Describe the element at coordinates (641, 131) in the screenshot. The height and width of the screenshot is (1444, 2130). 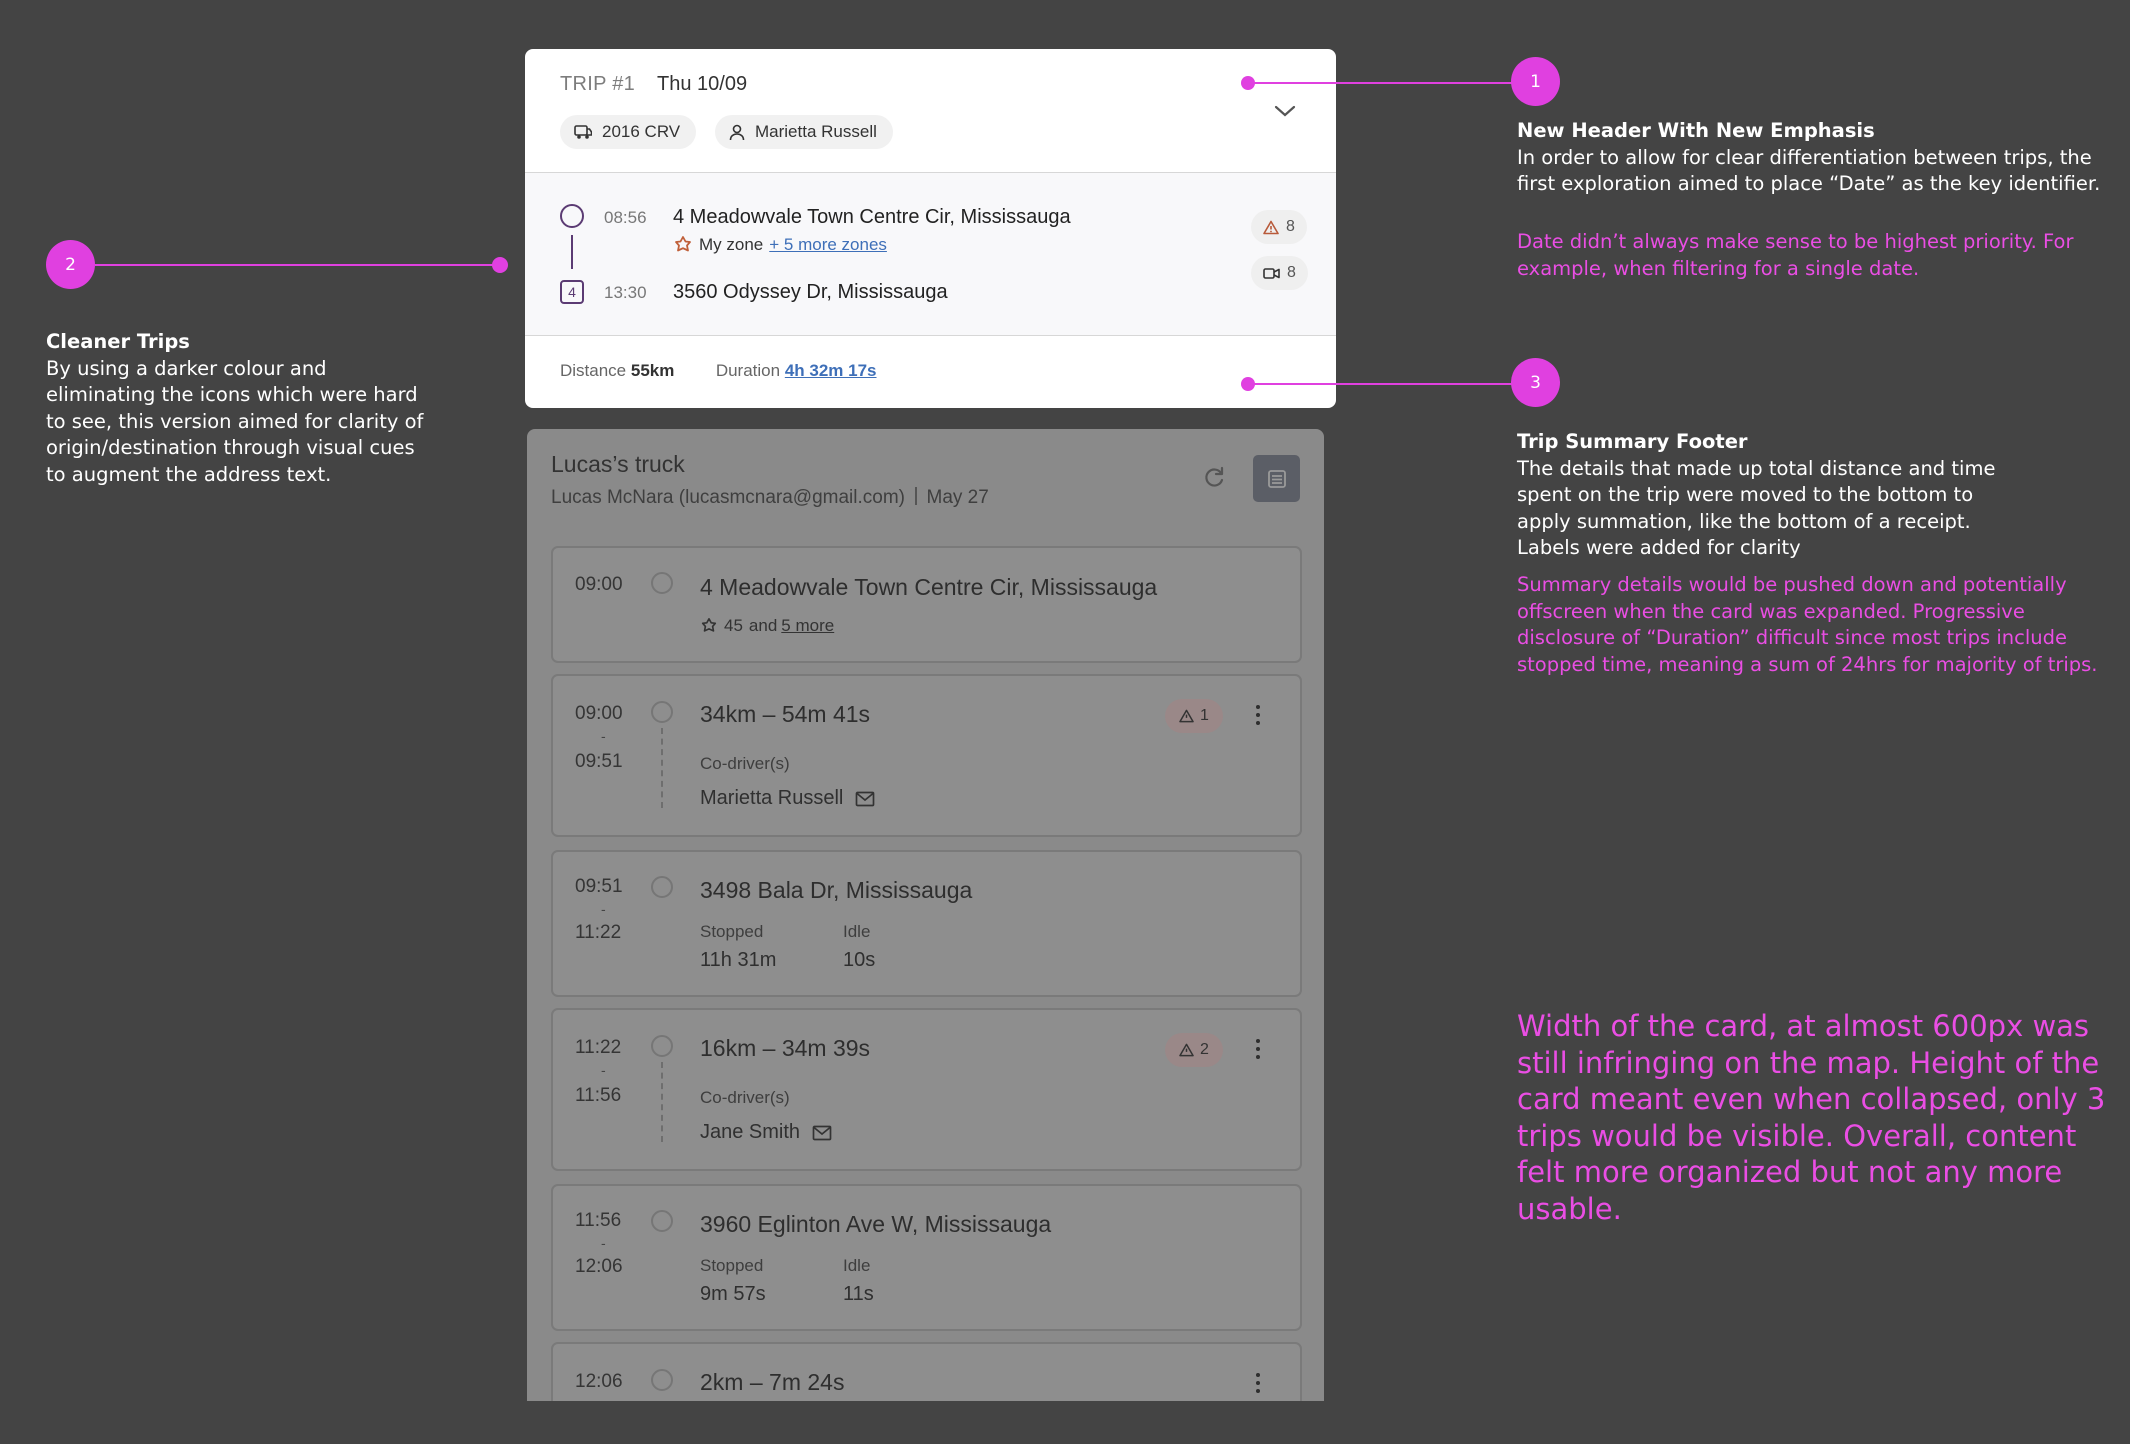
I see `vehicle-name: 2016 CRV` at that location.